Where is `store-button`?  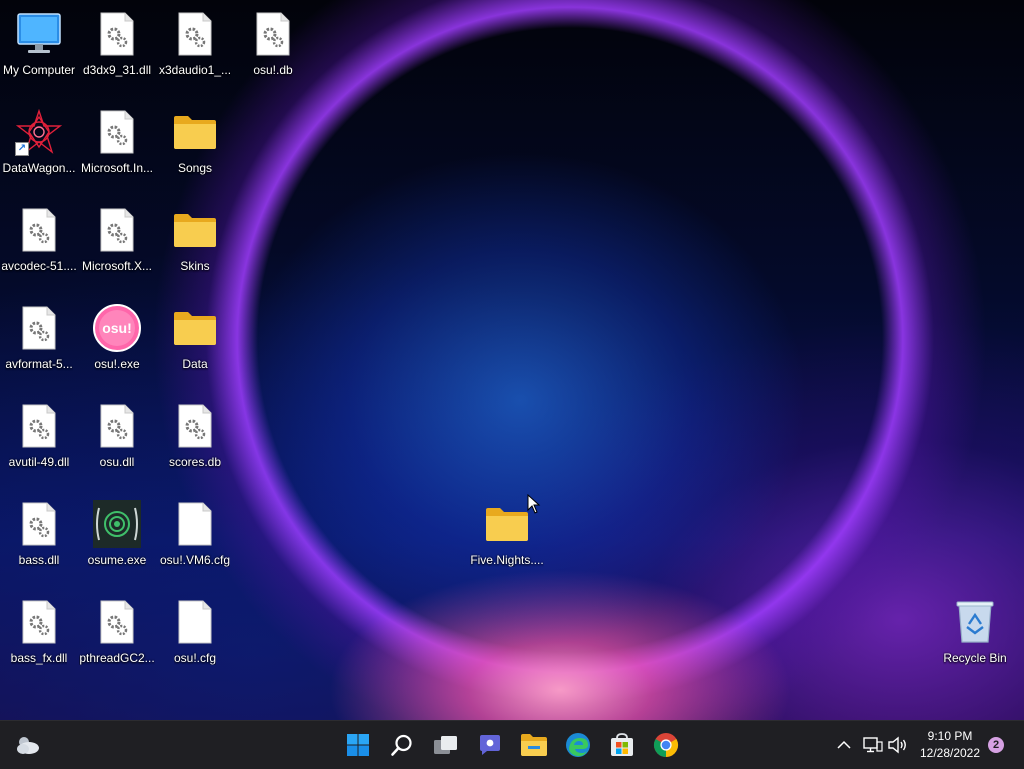
store-button is located at coordinates (622, 745).